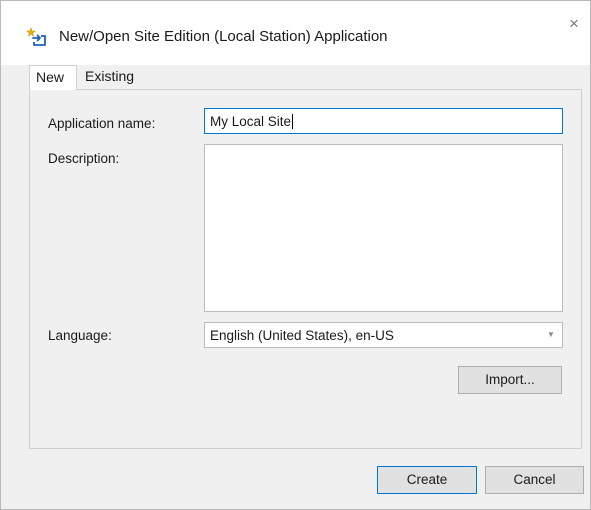 This screenshot has width=591, height=510. Describe the element at coordinates (427, 480) in the screenshot. I see `create-button: Create` at that location.